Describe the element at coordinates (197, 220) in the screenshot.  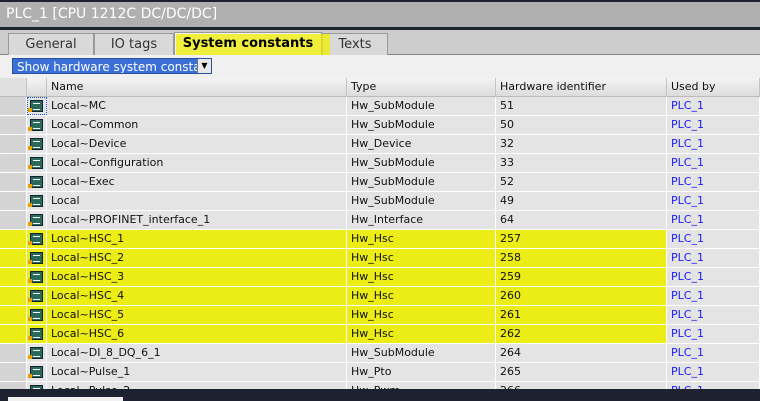
I see `name-cell: Local~PROFINET_interface_1` at that location.